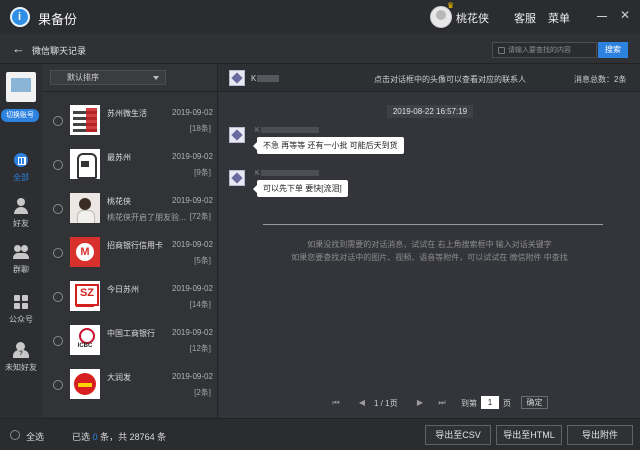 This screenshot has width=640, height=450. I want to click on contact-name: 大润发, so click(119, 377).